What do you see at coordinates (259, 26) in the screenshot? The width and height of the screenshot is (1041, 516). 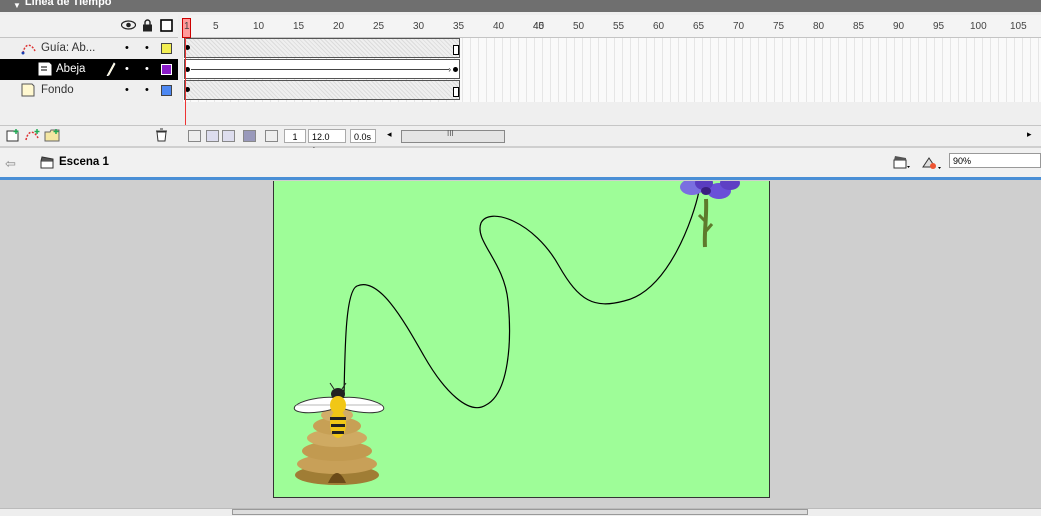 I see `ruler-tick: 10` at bounding box center [259, 26].